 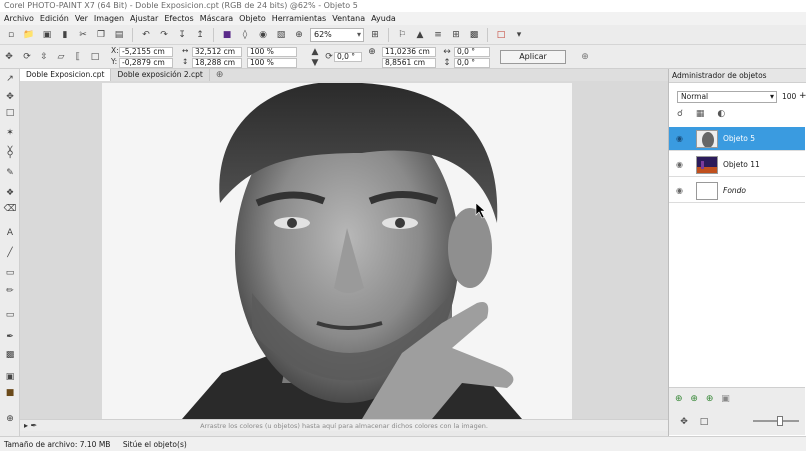 What do you see at coordinates (220, 75) in the screenshot?
I see `add-tab-icon: ⊕` at bounding box center [220, 75].